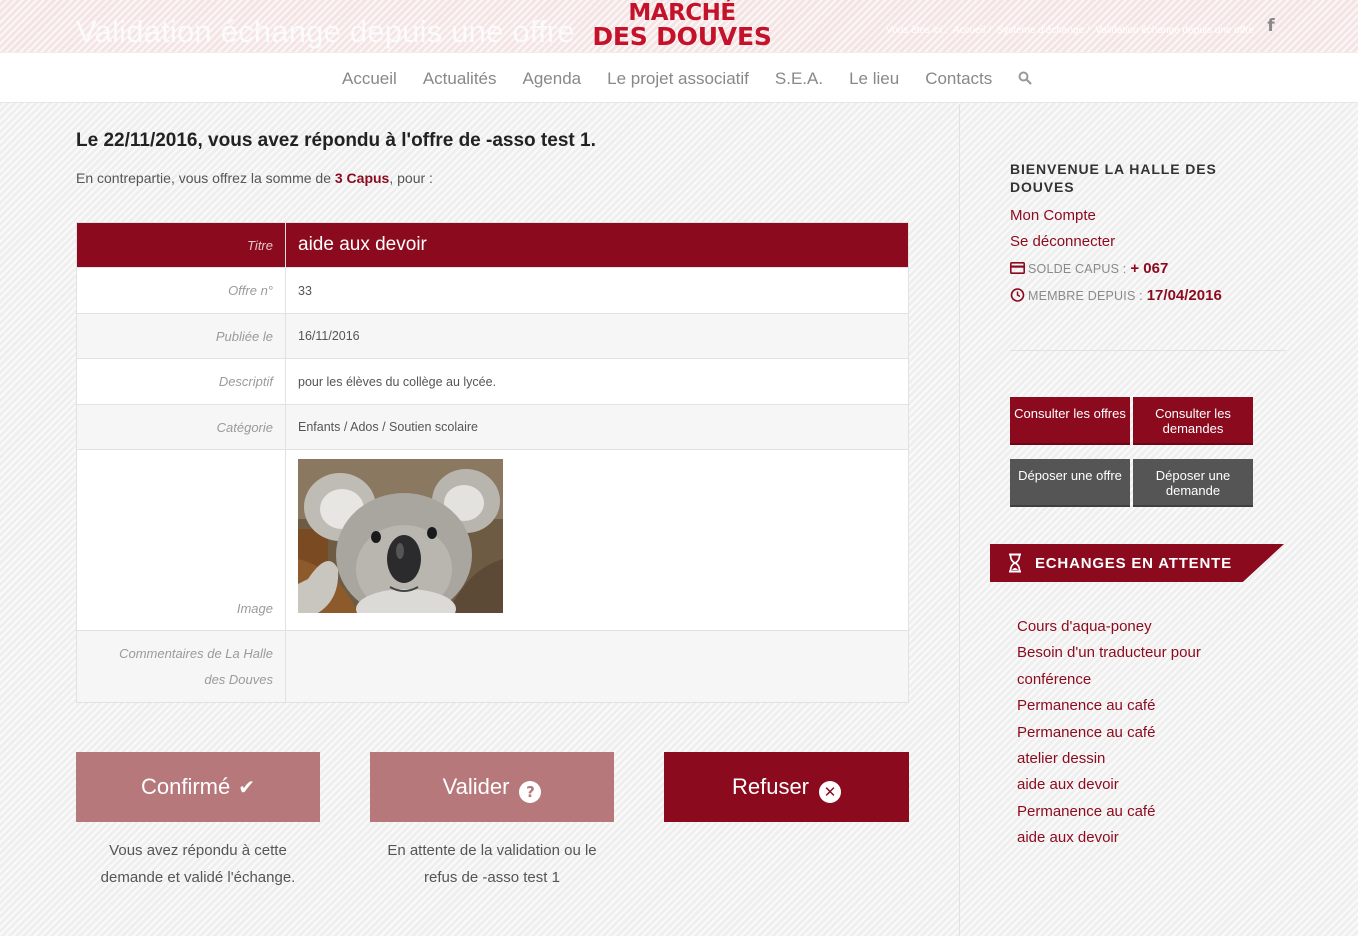 The image size is (1358, 936). What do you see at coordinates (799, 79) in the screenshot?
I see `nav-item-sea: S.E.A.` at bounding box center [799, 79].